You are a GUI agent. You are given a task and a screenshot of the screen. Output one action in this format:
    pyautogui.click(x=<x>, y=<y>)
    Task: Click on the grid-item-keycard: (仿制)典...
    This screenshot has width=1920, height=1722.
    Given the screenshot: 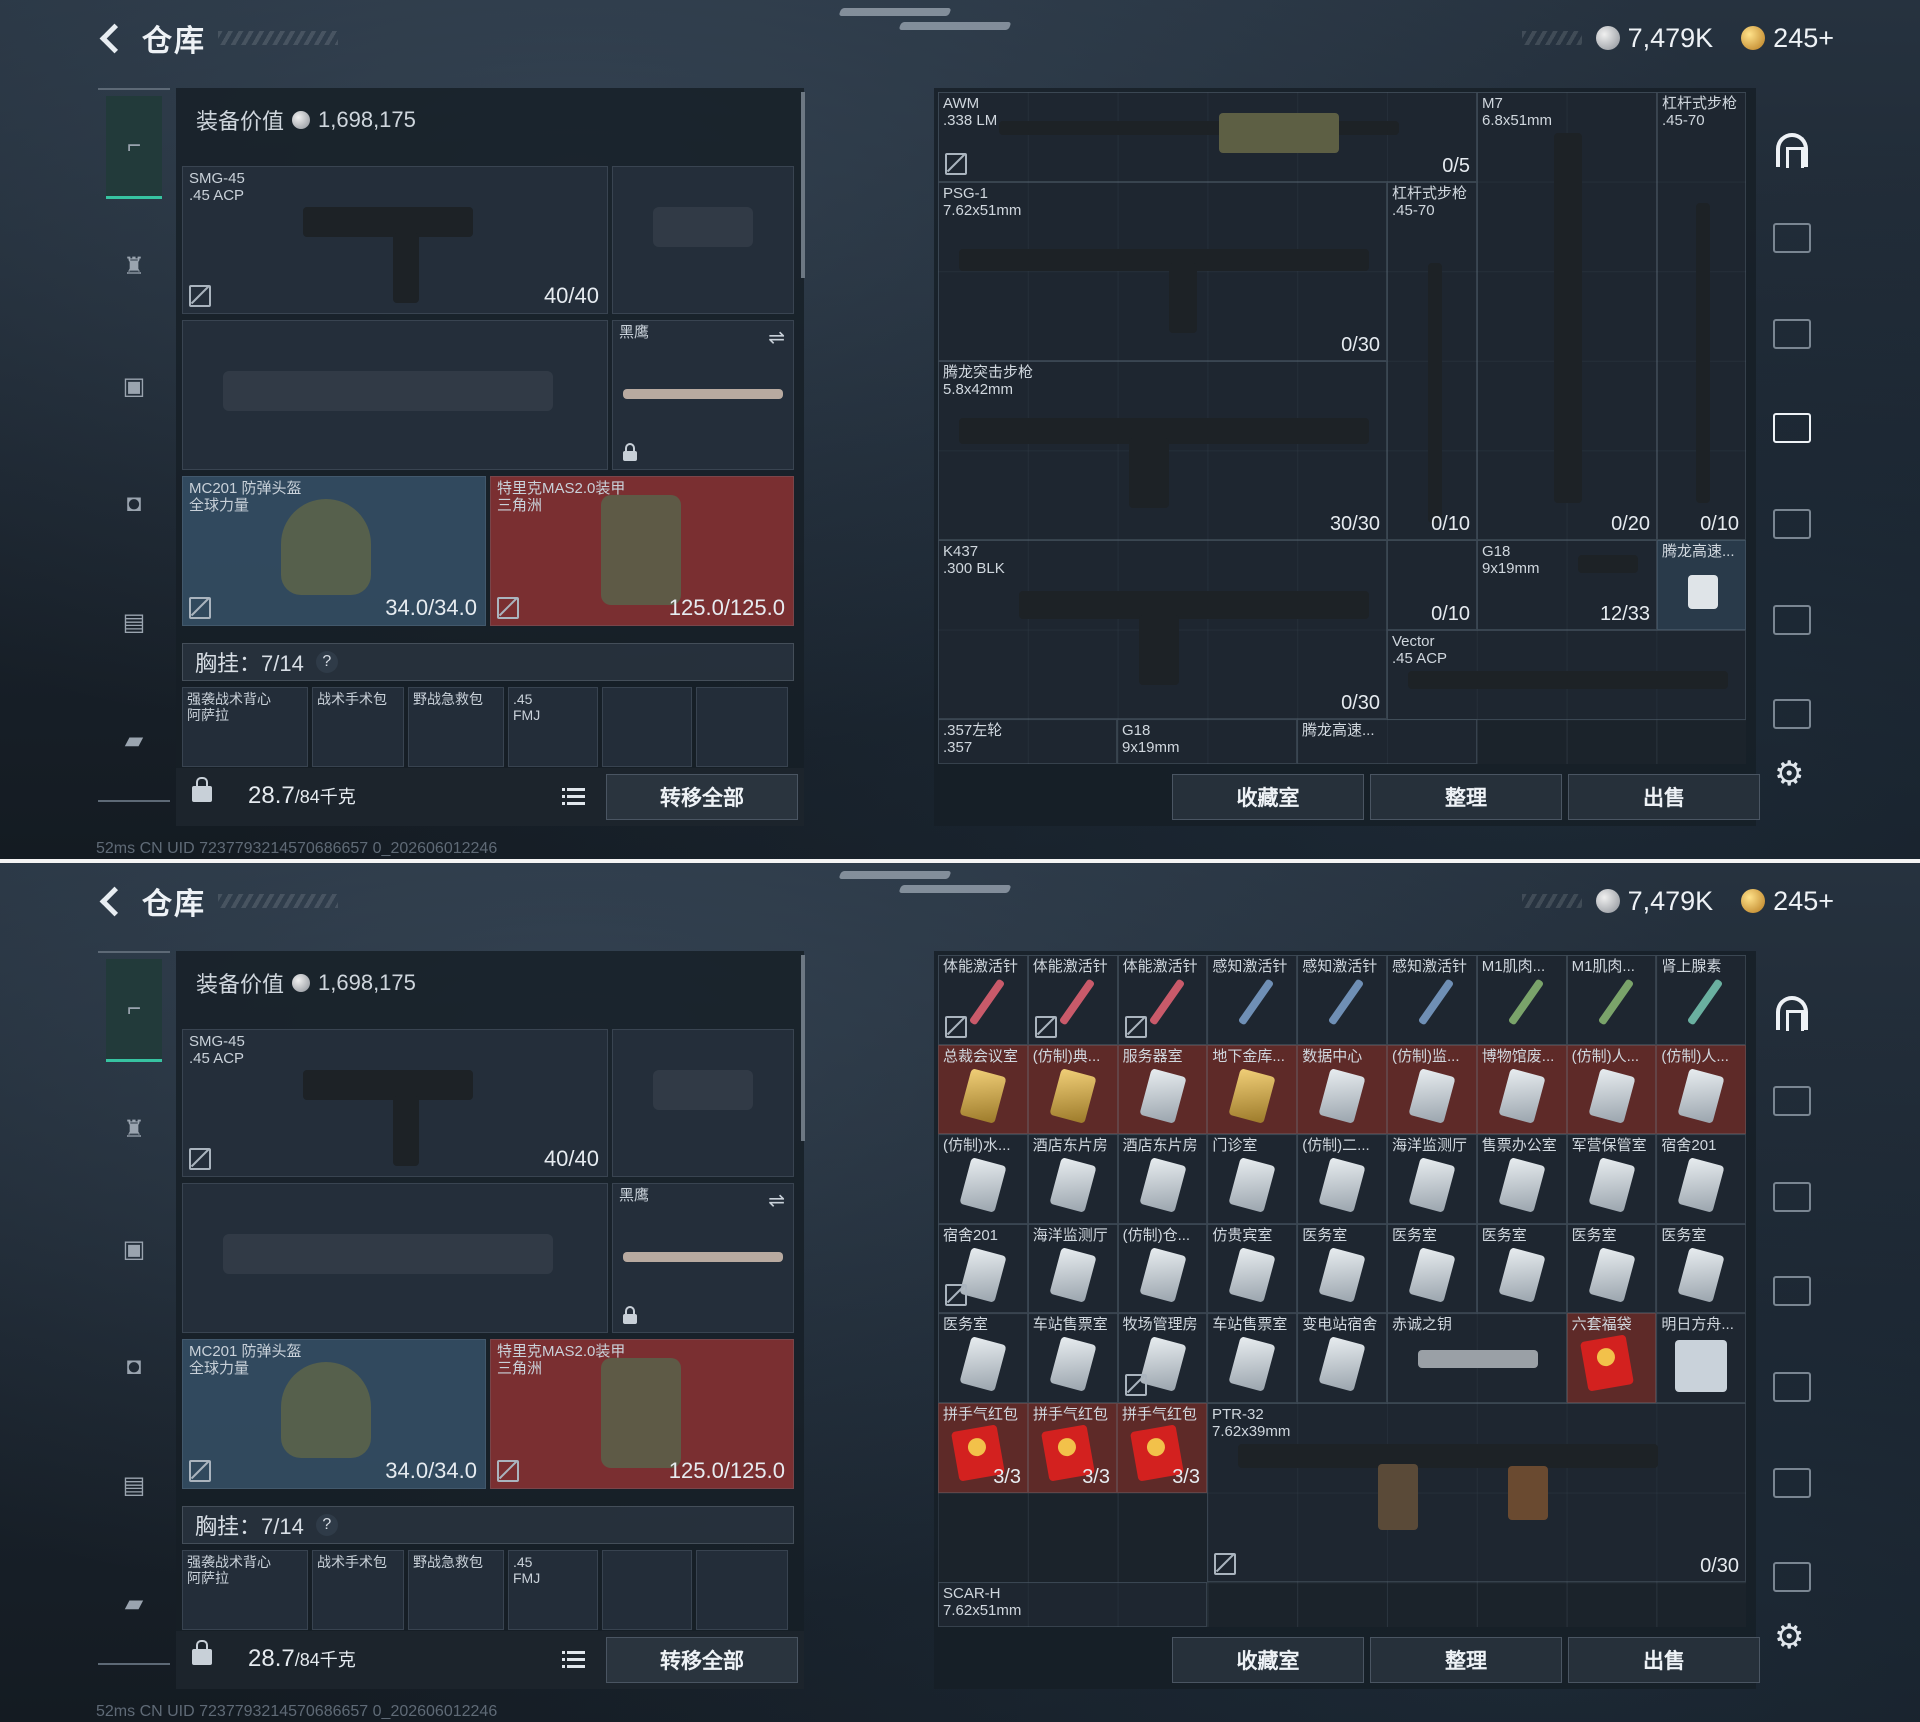 What is the action you would take?
    pyautogui.click(x=1072, y=1089)
    